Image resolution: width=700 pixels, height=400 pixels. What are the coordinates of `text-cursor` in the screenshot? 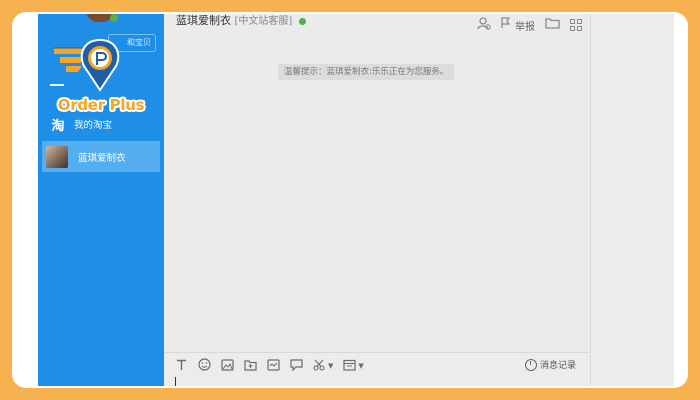 It's located at (175, 381).